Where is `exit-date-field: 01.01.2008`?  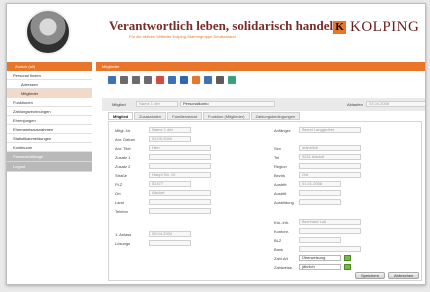
exit-date-field: 01.01.2008 is located at coordinates (320, 184).